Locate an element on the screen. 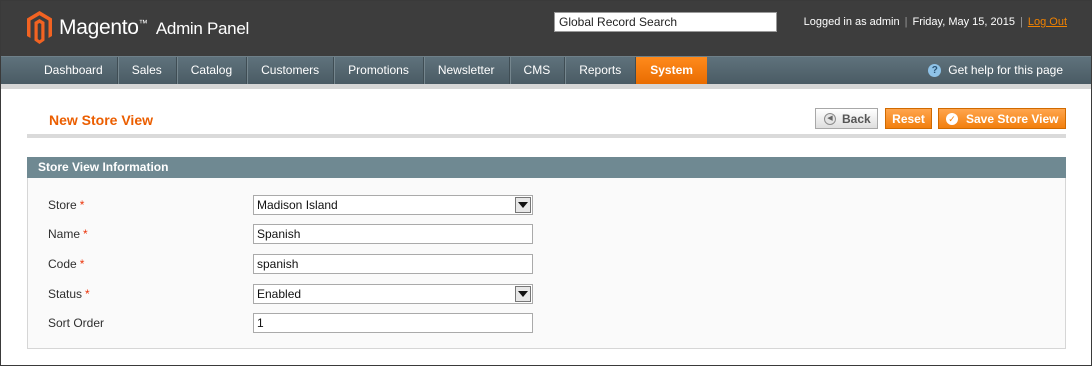  nav-item-customers: Customers is located at coordinates (291, 71).